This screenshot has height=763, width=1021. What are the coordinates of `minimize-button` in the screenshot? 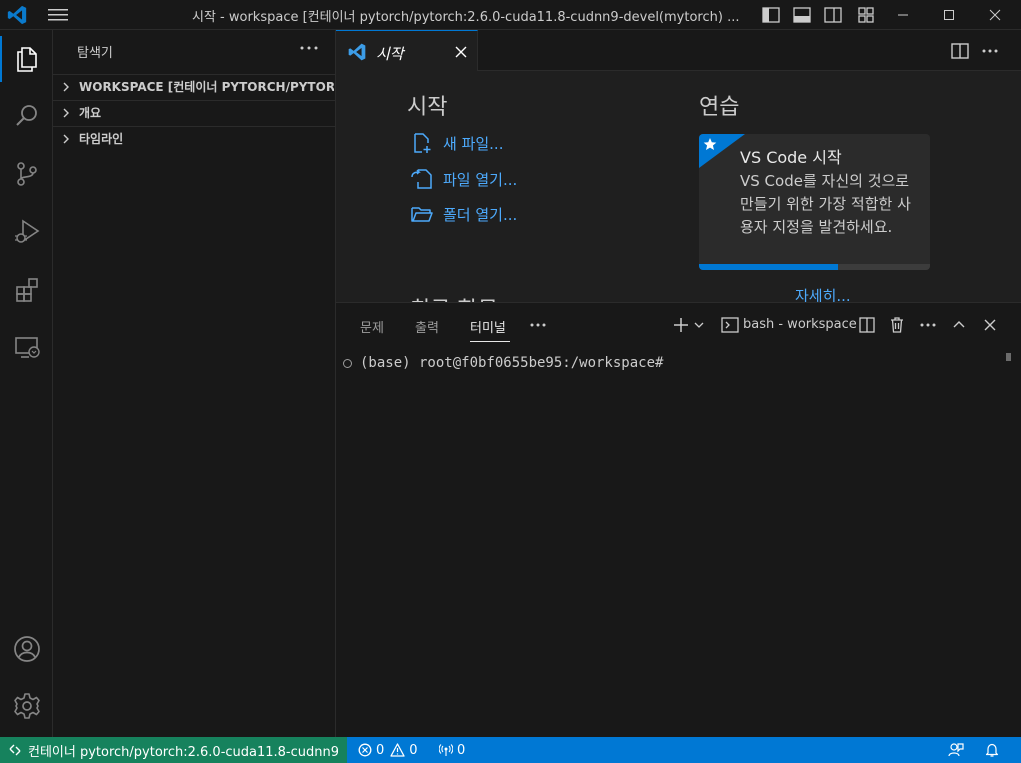 It's located at (903, 15).